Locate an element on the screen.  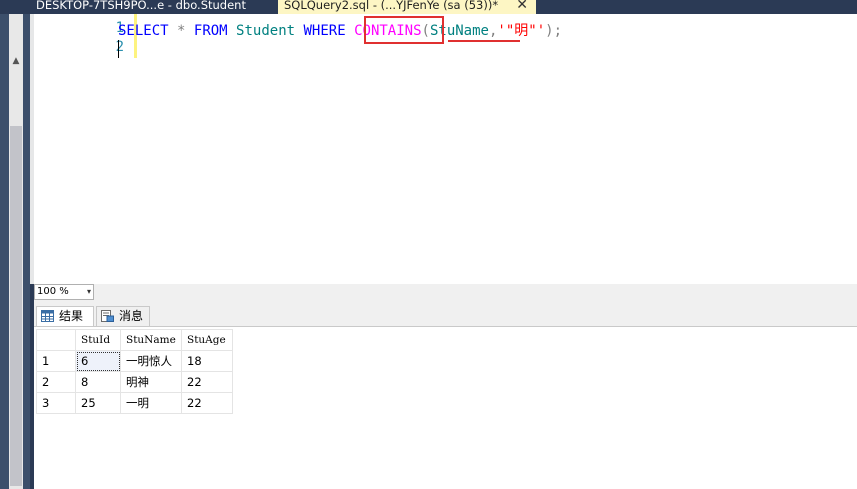
column-header-stuage: StuAge is located at coordinates (207, 340).